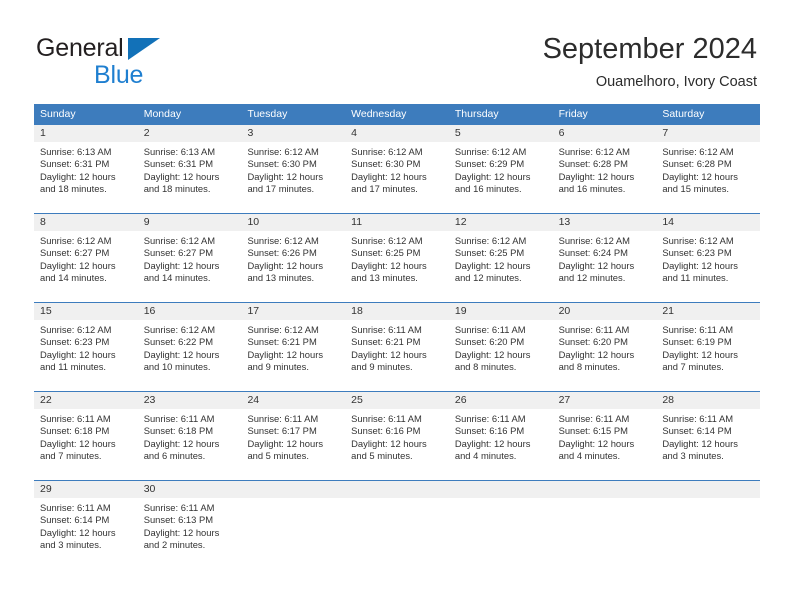 This screenshot has height=612, width=792. Describe the element at coordinates (573, 114) in the screenshot. I see `weekday-header-friday: Friday` at that location.